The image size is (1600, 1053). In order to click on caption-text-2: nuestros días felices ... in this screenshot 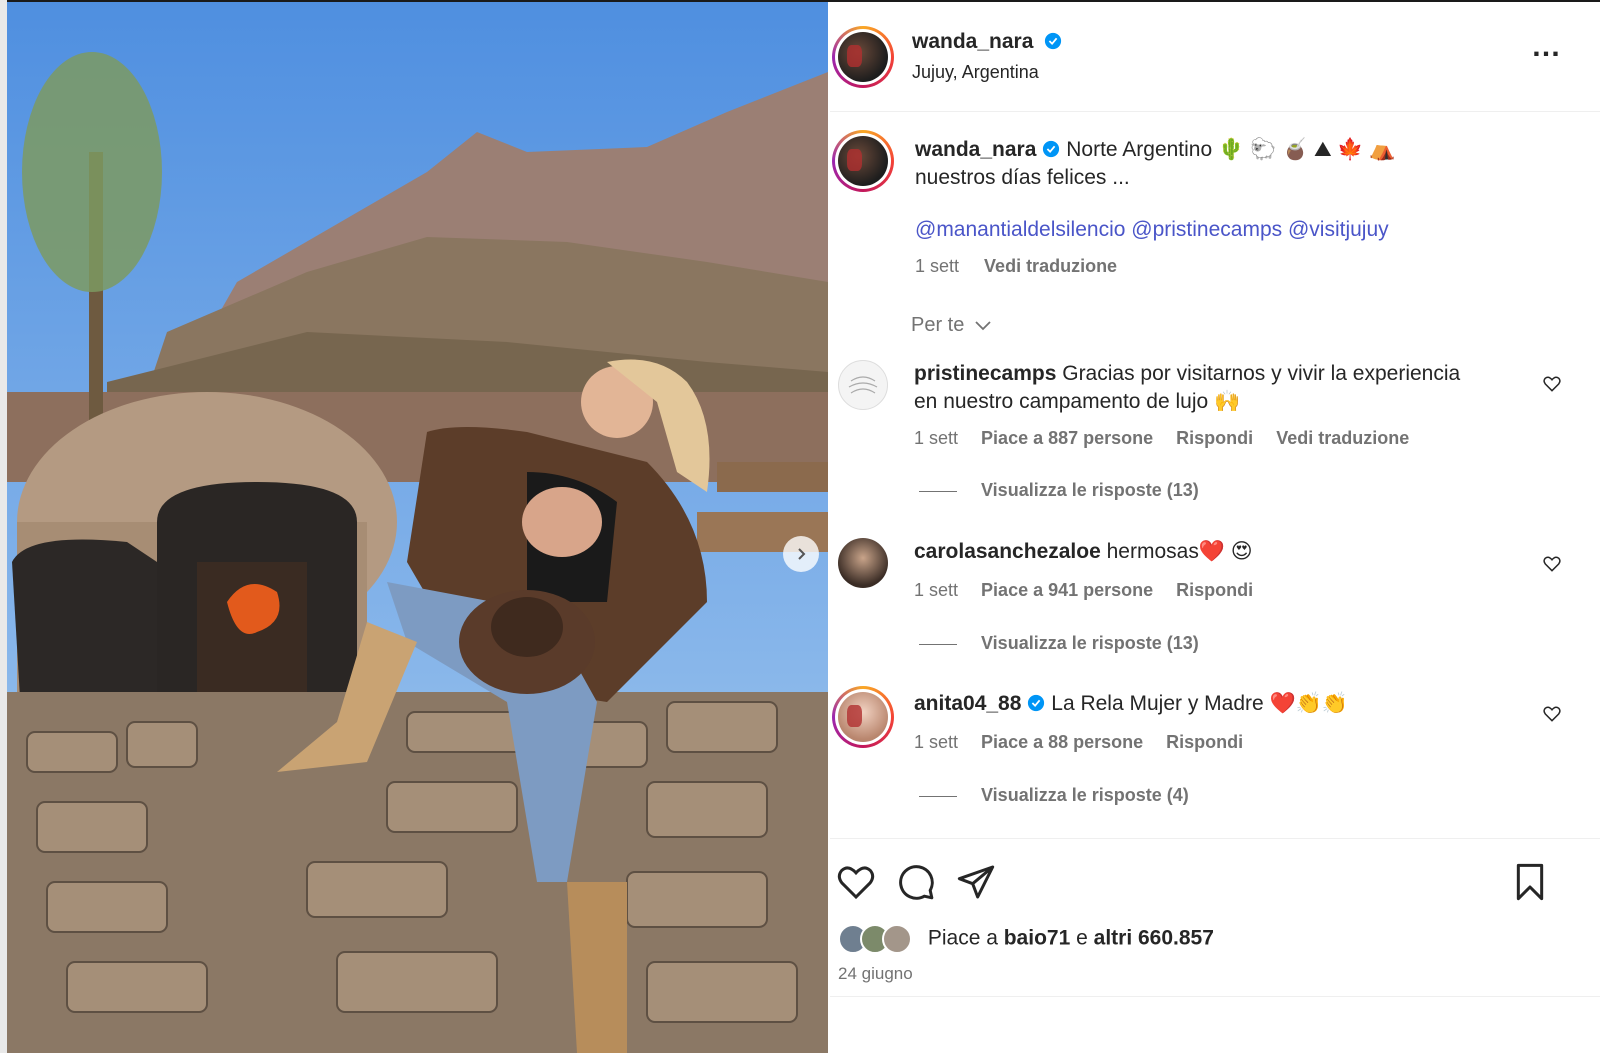, I will do `click(1022, 177)`.